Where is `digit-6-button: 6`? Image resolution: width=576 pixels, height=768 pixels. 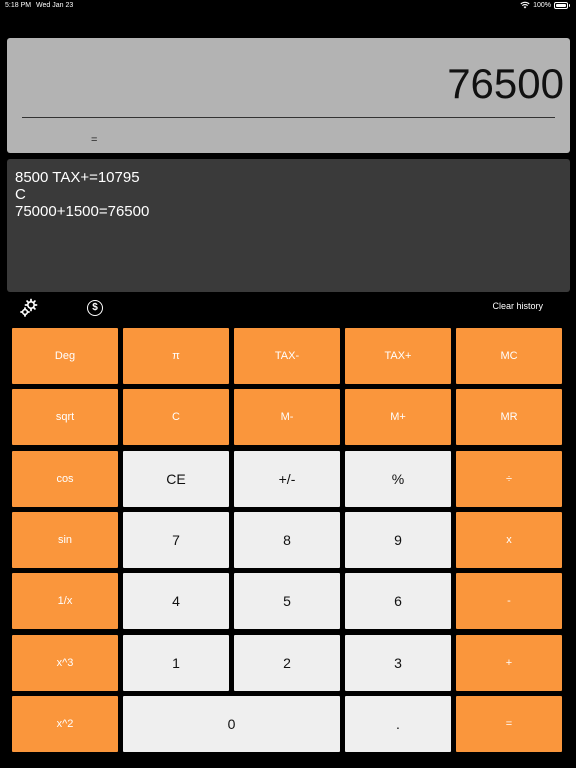
digit-6-button: 6 is located at coordinates (398, 601).